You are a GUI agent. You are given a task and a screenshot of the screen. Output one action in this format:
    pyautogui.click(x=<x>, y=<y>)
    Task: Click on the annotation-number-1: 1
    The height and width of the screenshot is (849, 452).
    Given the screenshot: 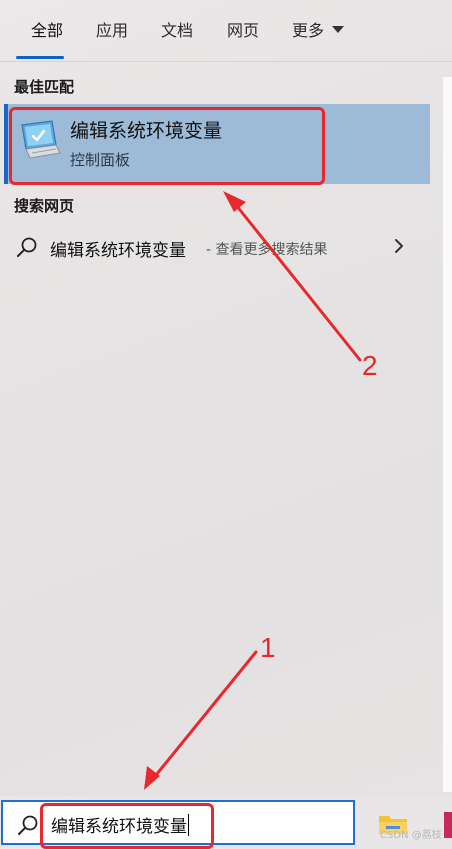 What is the action you would take?
    pyautogui.click(x=268, y=647)
    